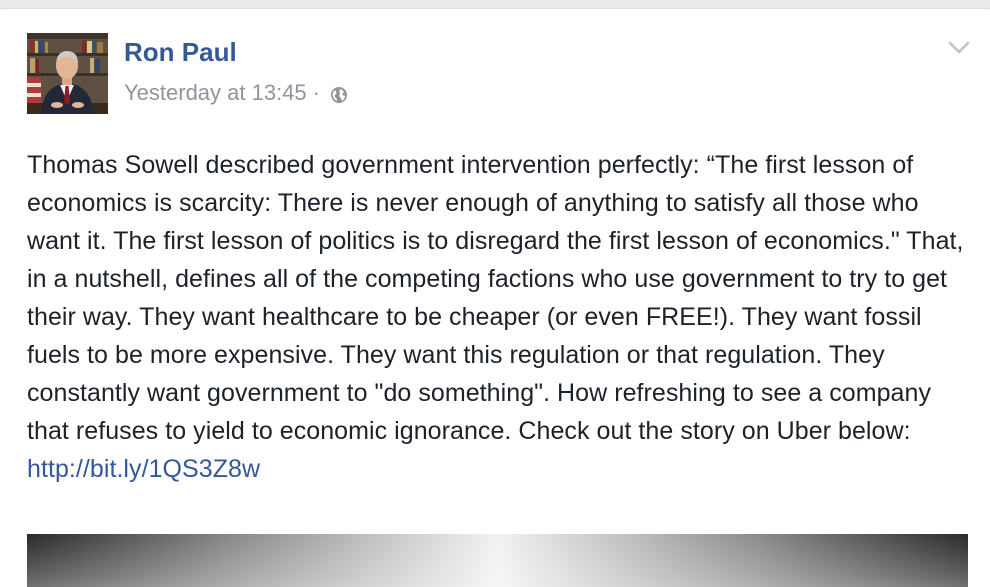 The image size is (990, 587). I want to click on author-avatar, so click(67, 73).